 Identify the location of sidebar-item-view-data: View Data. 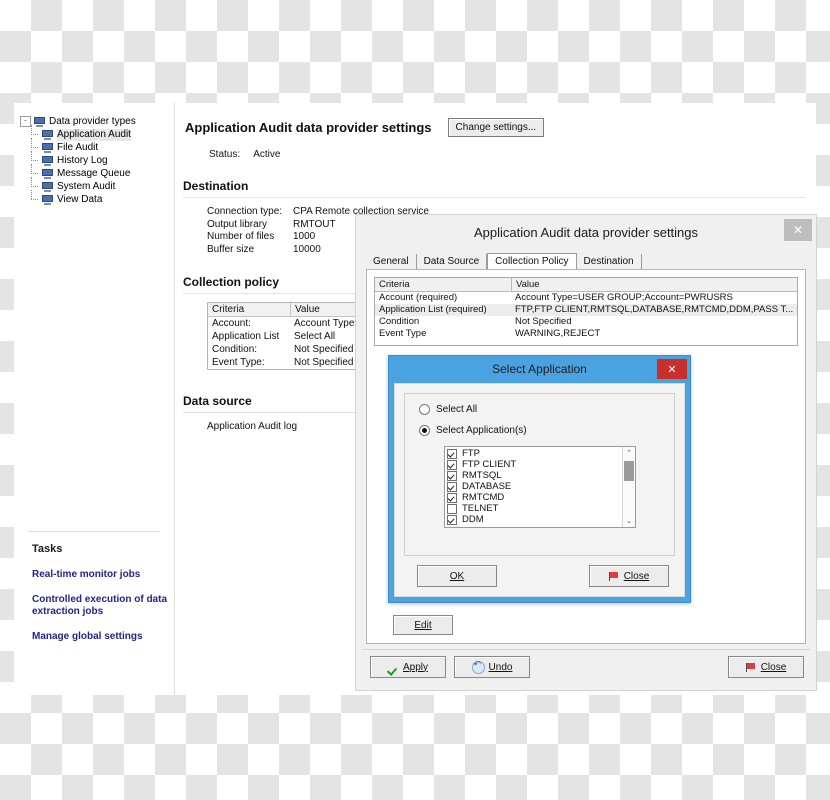
(78, 198).